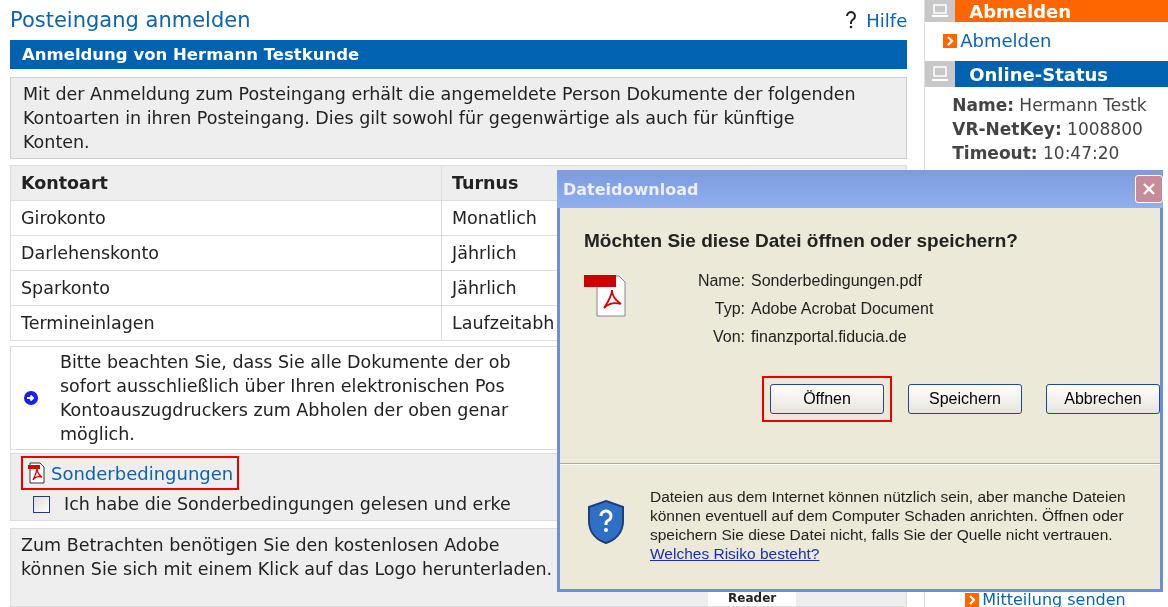 Image resolution: width=1168 pixels, height=607 pixels. What do you see at coordinates (836, 281) in the screenshot?
I see `detail-value: Sonderbedingungen.pdf` at bounding box center [836, 281].